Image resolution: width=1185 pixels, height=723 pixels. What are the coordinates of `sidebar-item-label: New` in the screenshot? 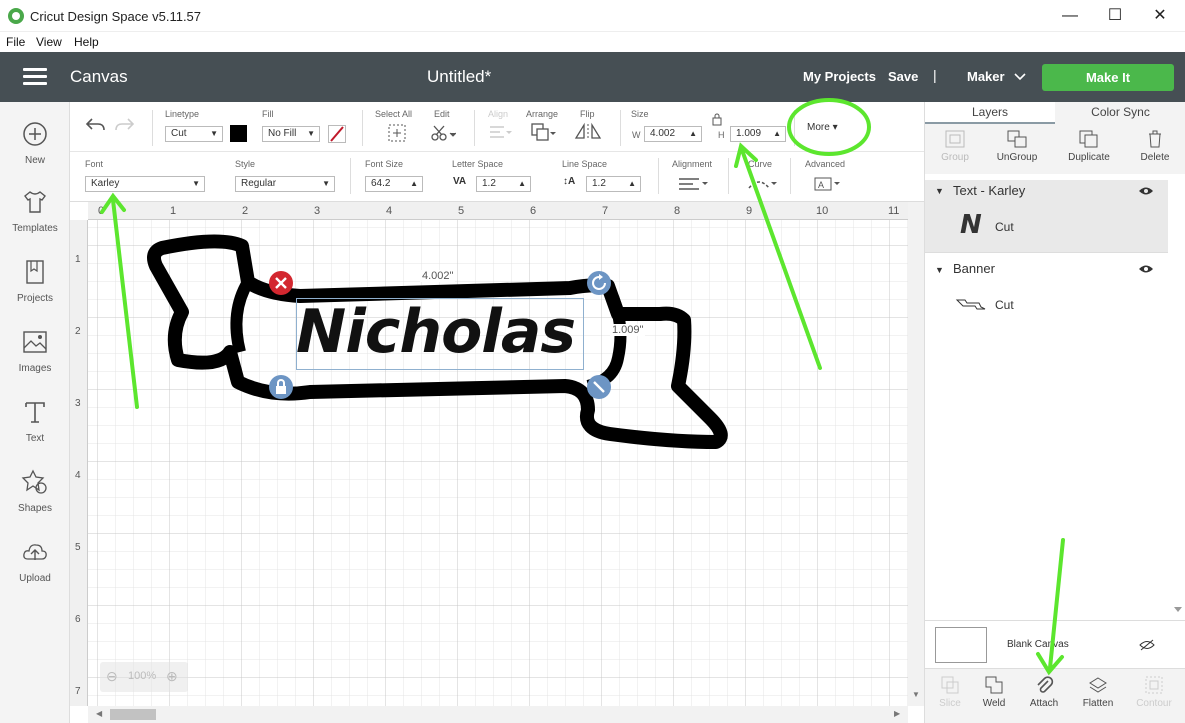 It's located at (34, 160).